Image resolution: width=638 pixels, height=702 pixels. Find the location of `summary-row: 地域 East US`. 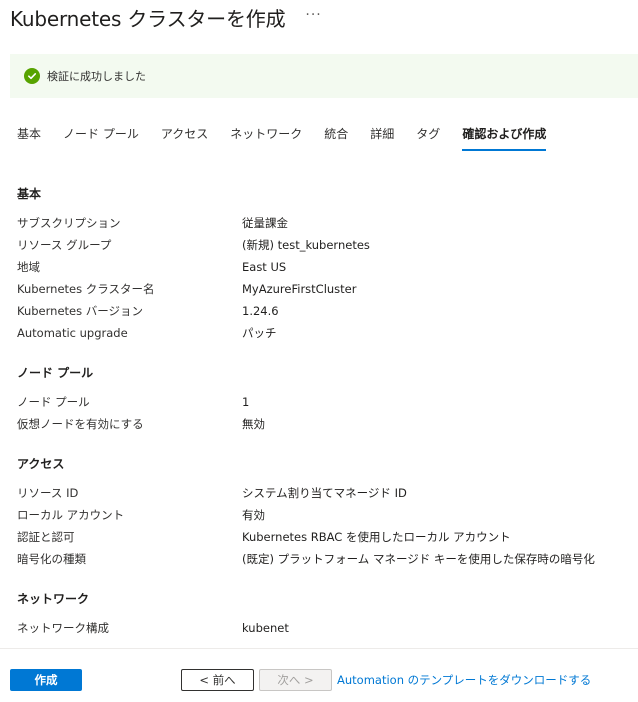

summary-row: 地域 East US is located at coordinates (317, 267).